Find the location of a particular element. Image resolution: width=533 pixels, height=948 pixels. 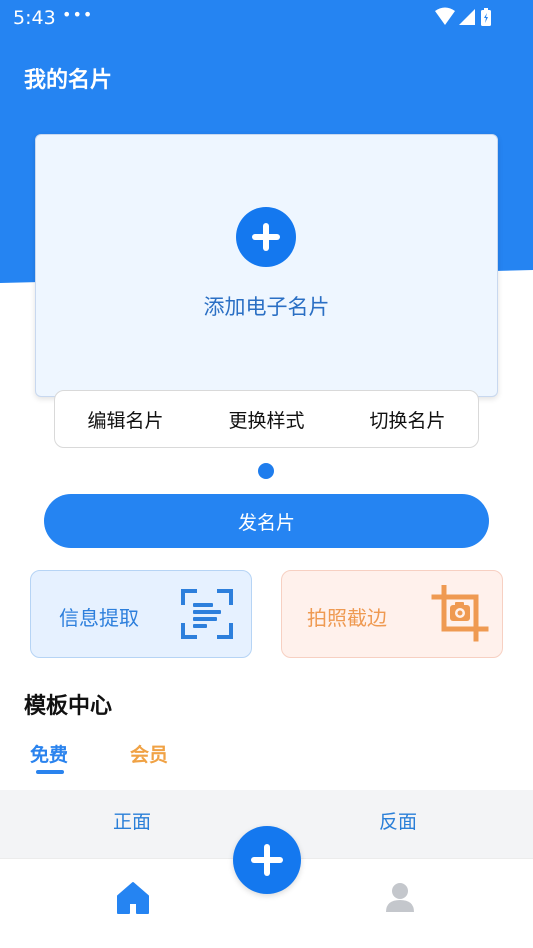

page-title: 我的名片 is located at coordinates (68, 80).